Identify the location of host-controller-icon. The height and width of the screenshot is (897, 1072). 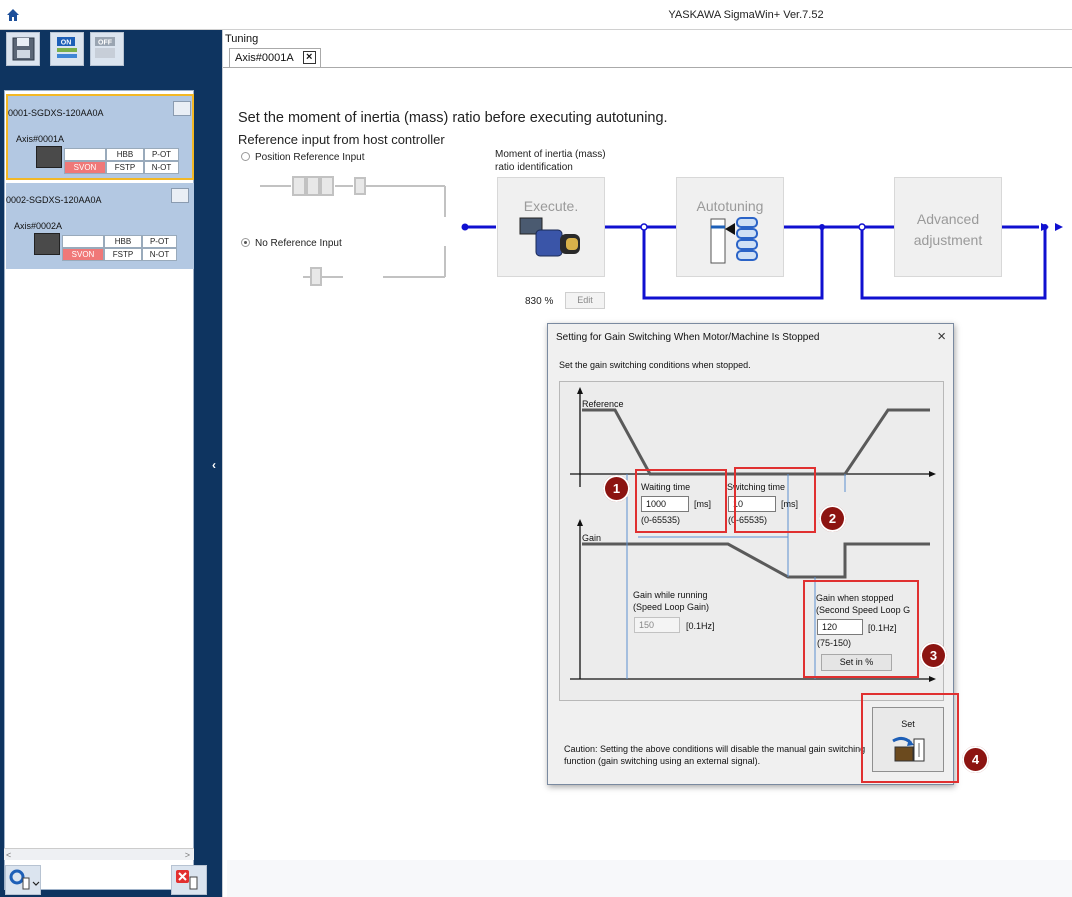
(353, 231).